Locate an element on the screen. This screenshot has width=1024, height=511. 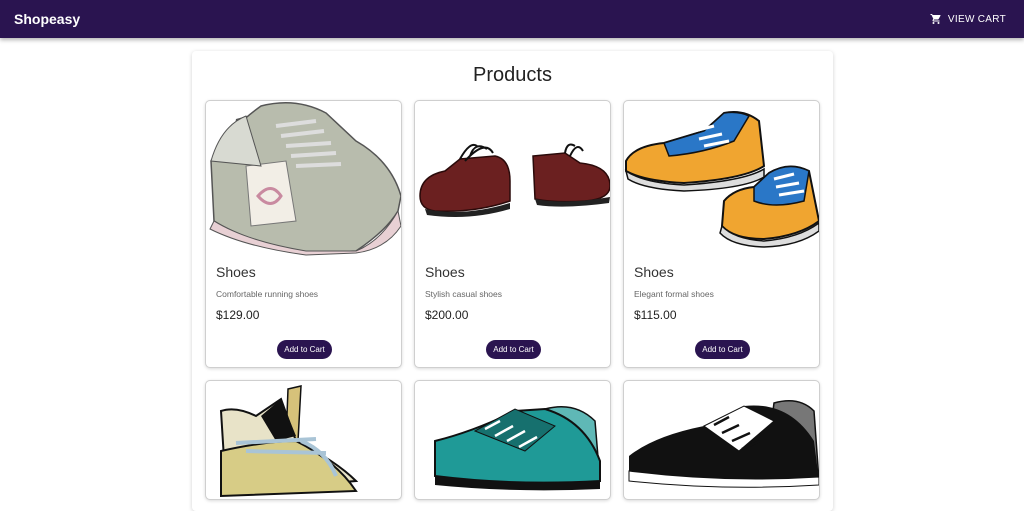
view-cart-button: VIEW CART is located at coordinates (968, 19).